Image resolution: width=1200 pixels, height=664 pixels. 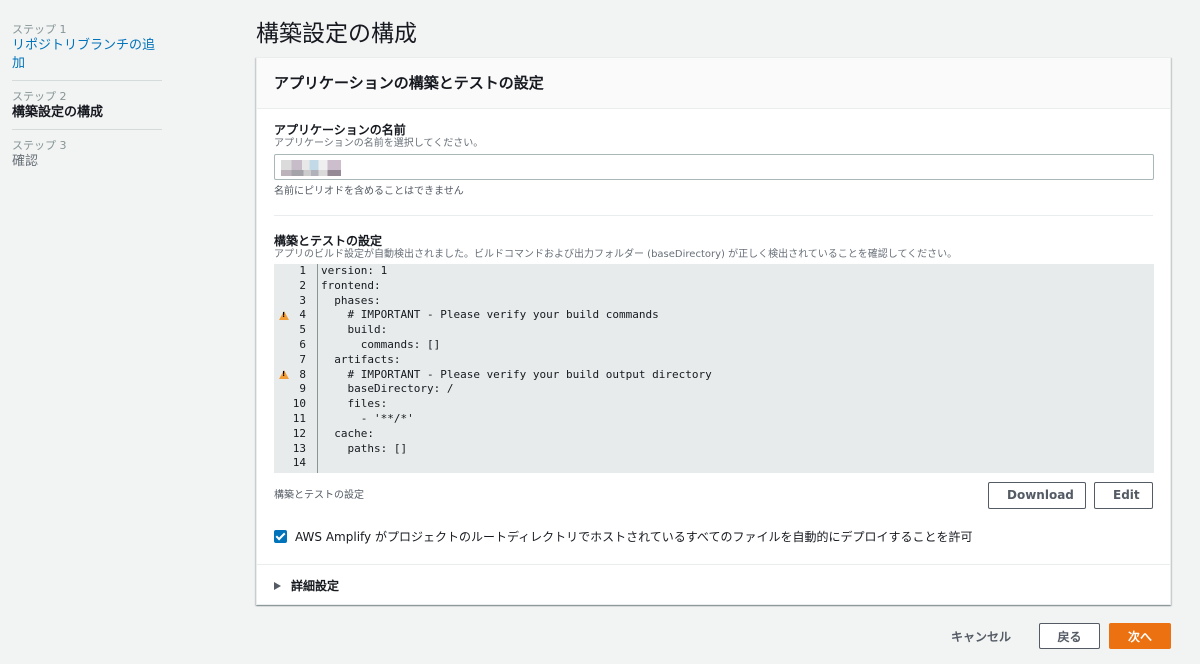 What do you see at coordinates (361, 359) in the screenshot?
I see `code-text: artifacts:` at bounding box center [361, 359].